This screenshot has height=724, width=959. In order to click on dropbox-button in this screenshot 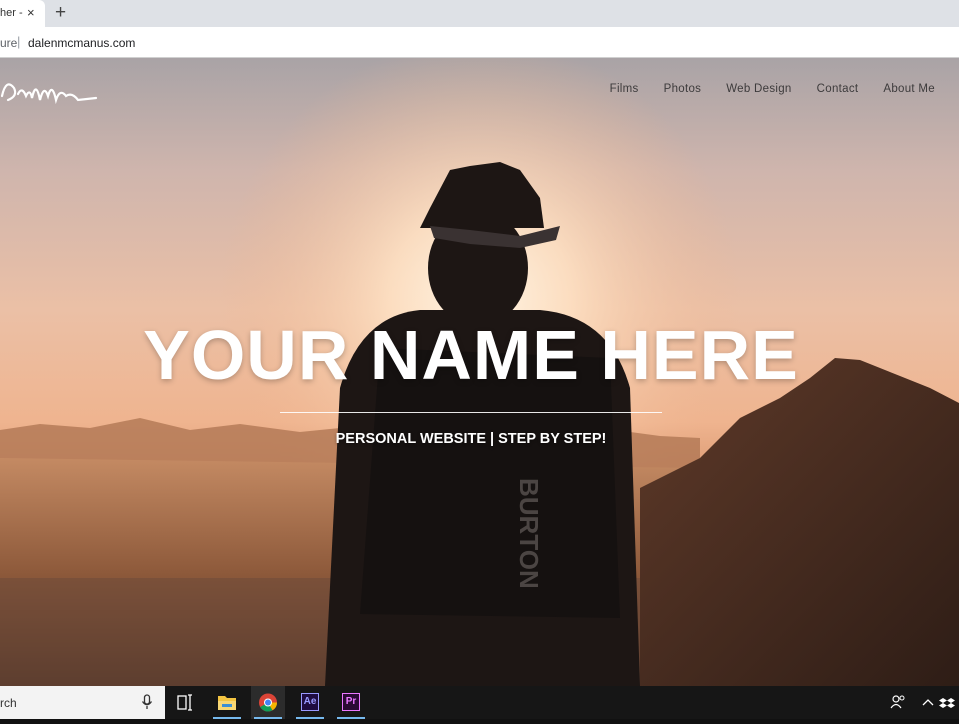, I will do `click(948, 702)`.